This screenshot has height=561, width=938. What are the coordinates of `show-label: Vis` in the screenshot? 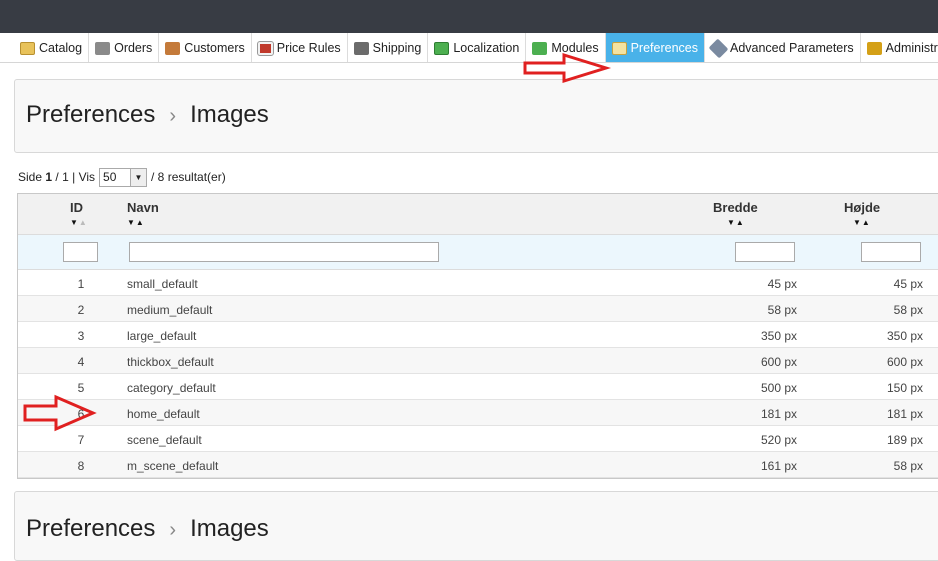 It's located at (87, 177).